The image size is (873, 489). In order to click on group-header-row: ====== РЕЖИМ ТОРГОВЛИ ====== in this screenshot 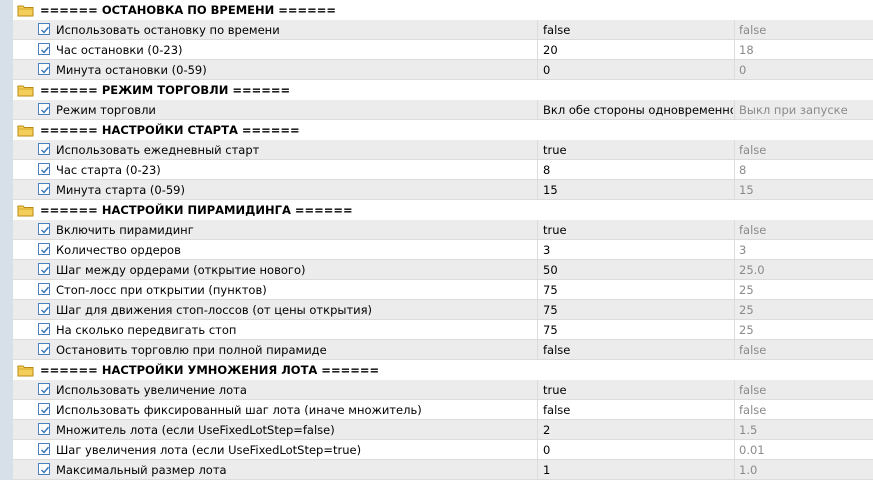, I will do `click(436, 90)`.